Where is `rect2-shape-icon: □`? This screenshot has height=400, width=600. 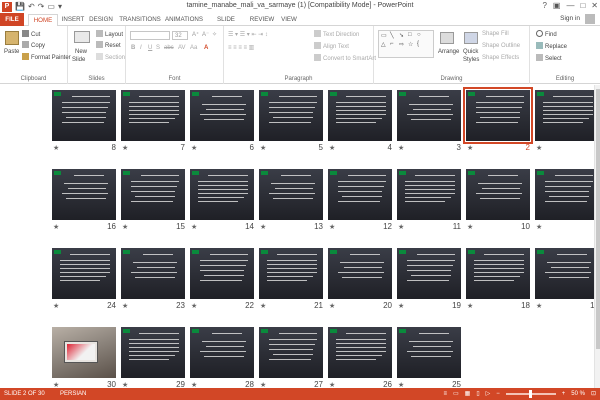 rect2-shape-icon: □ is located at coordinates (410, 35).